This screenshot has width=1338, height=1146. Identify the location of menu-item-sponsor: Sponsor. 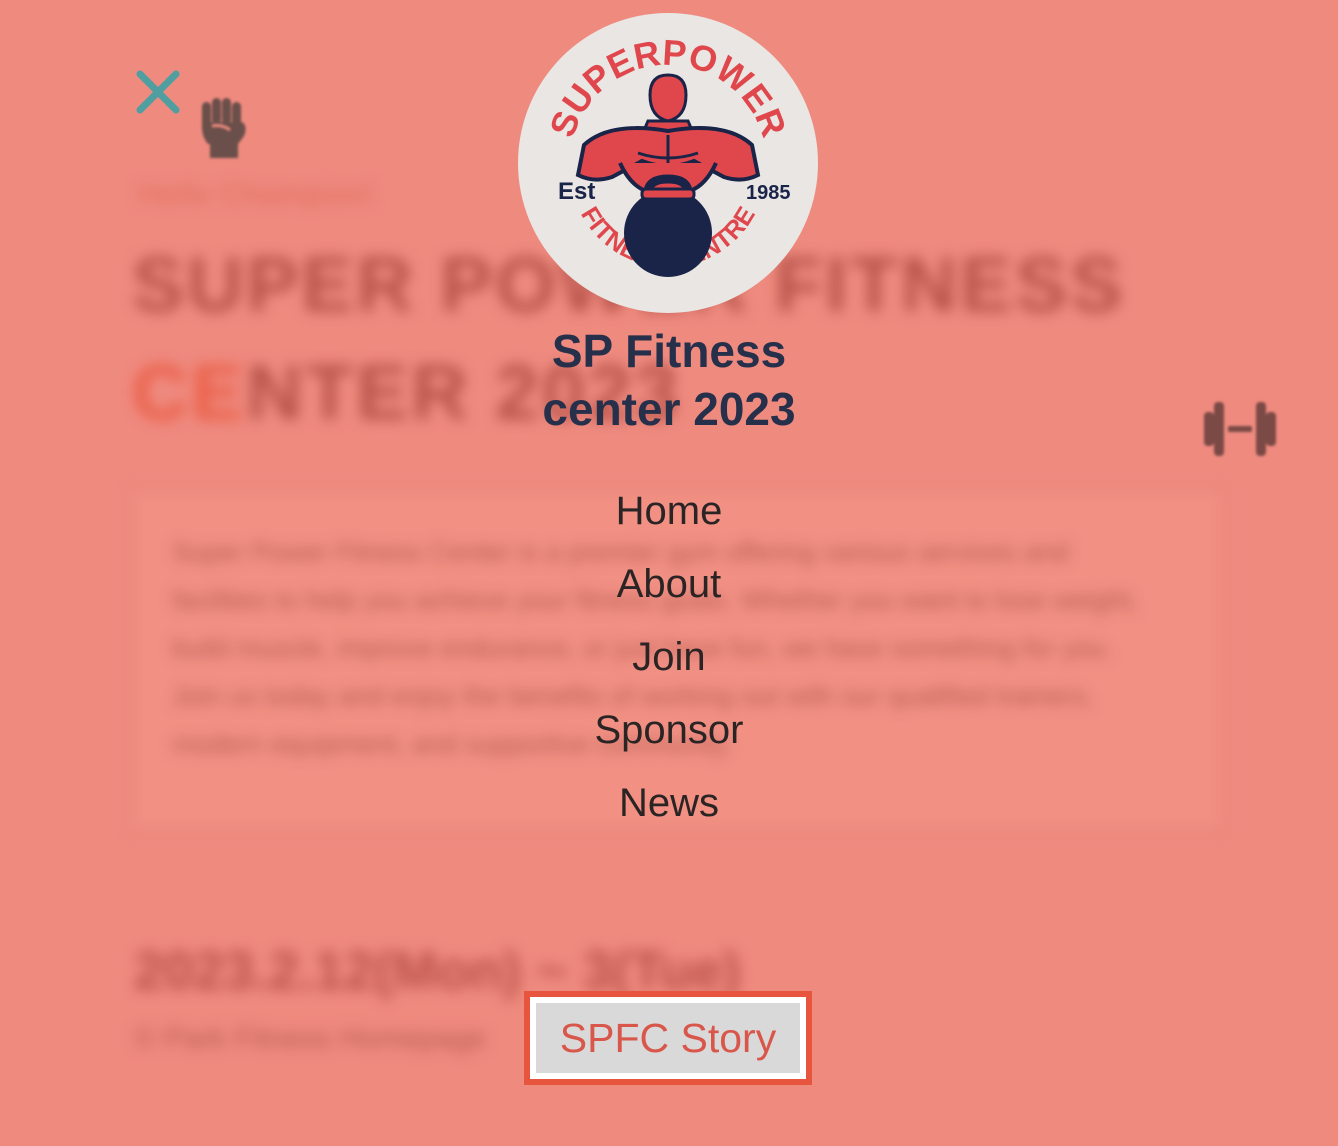
(669, 737).